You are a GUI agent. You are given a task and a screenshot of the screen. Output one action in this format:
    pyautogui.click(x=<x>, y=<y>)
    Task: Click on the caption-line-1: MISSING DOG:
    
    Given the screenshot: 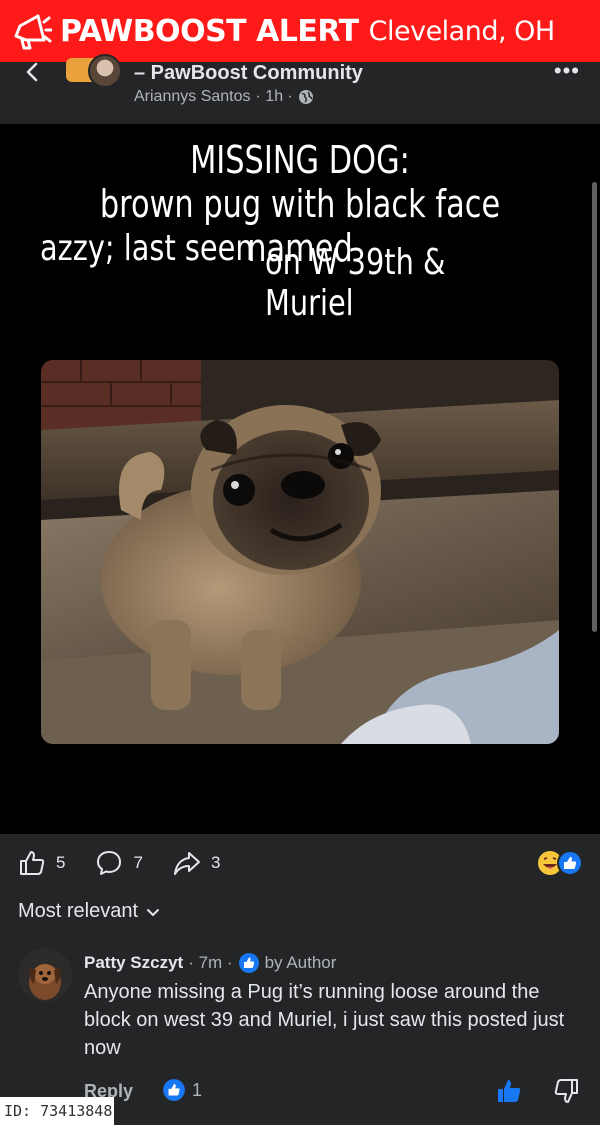 What is the action you would take?
    pyautogui.click(x=300, y=160)
    